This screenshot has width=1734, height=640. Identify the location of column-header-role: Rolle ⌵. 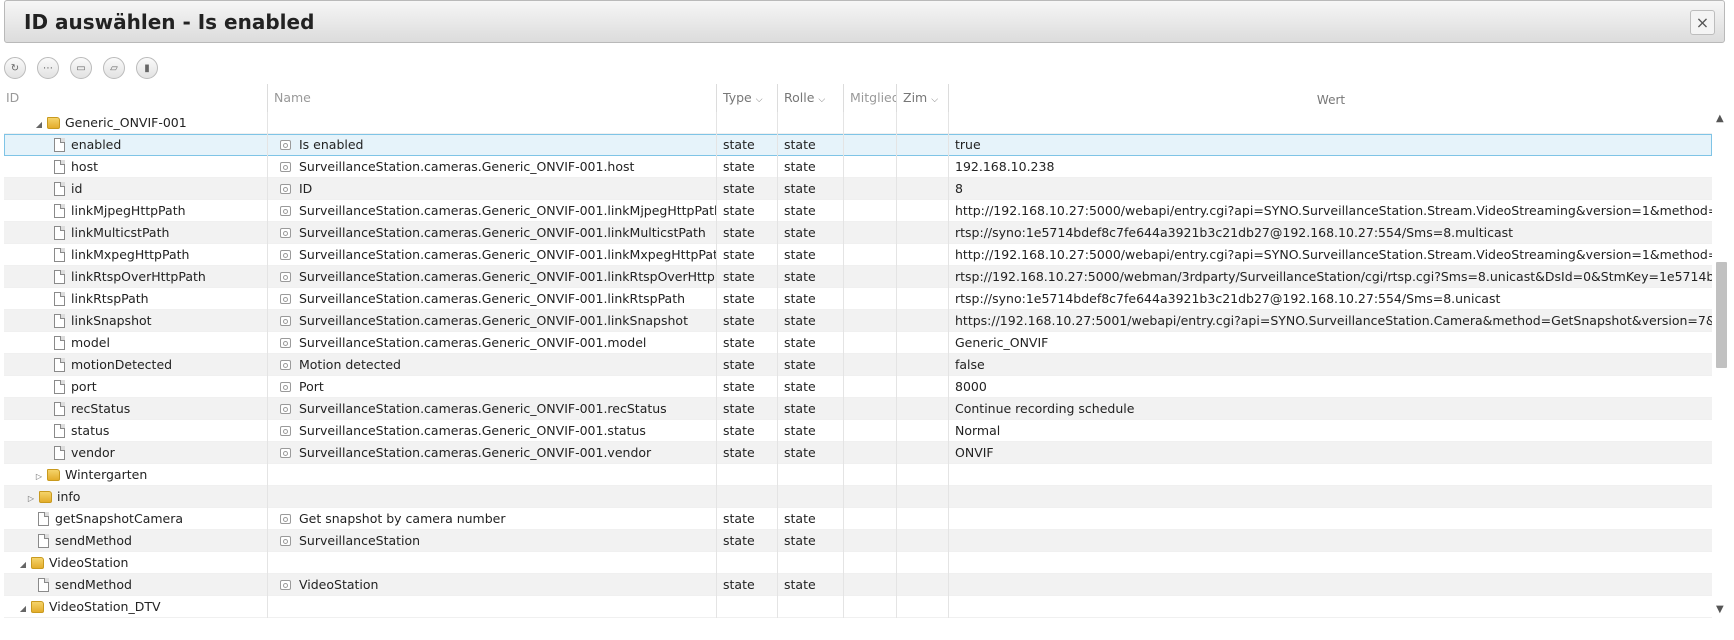
(811, 98).